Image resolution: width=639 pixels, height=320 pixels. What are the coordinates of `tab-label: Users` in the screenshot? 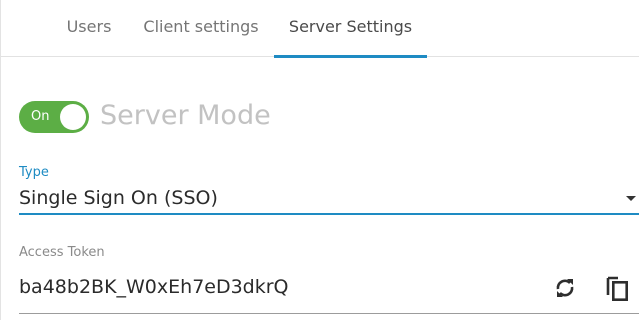 It's located at (89, 26).